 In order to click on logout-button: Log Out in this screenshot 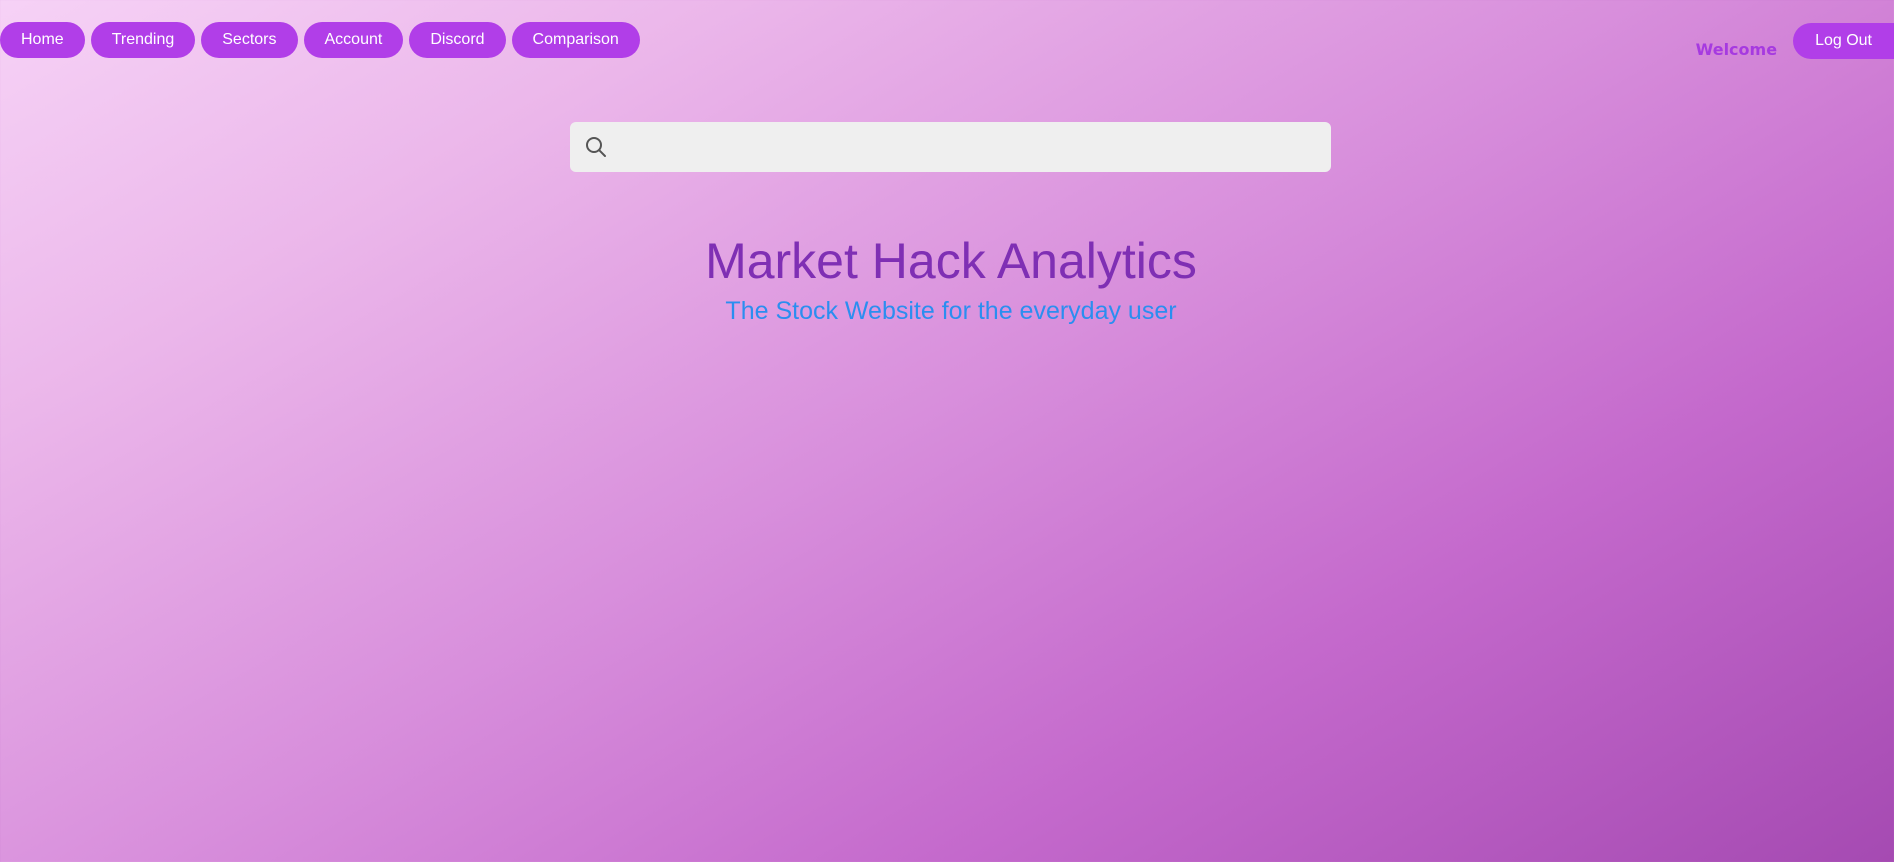, I will do `click(1843, 40)`.